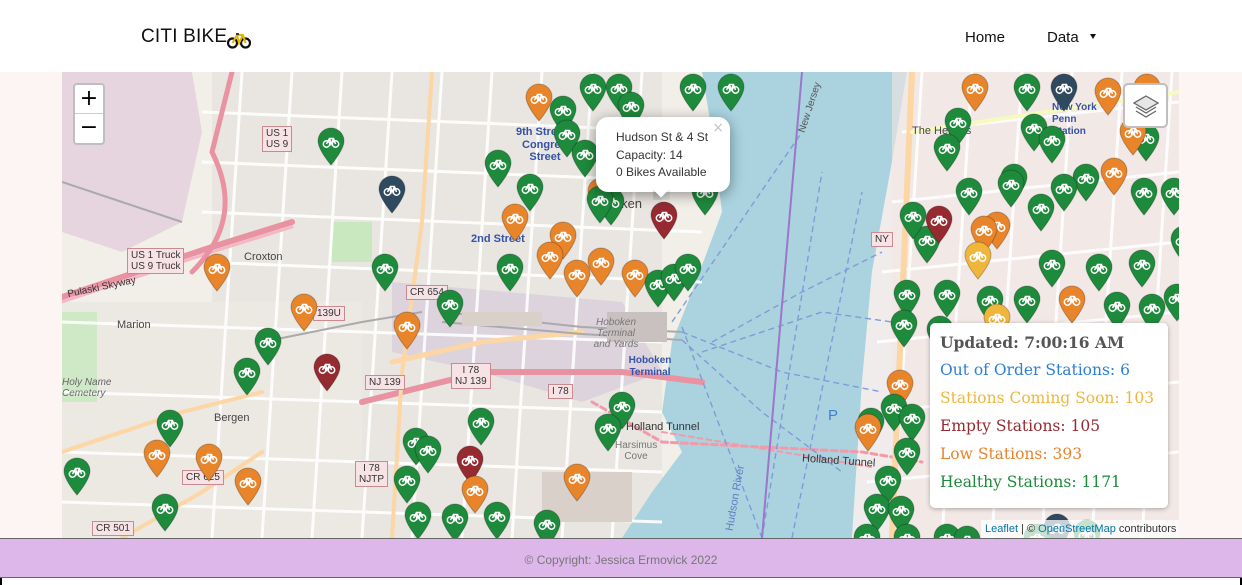 The width and height of the screenshot is (1242, 585). Describe the element at coordinates (1063, 37) in the screenshot. I see `nav-data-dropdown: Data` at that location.